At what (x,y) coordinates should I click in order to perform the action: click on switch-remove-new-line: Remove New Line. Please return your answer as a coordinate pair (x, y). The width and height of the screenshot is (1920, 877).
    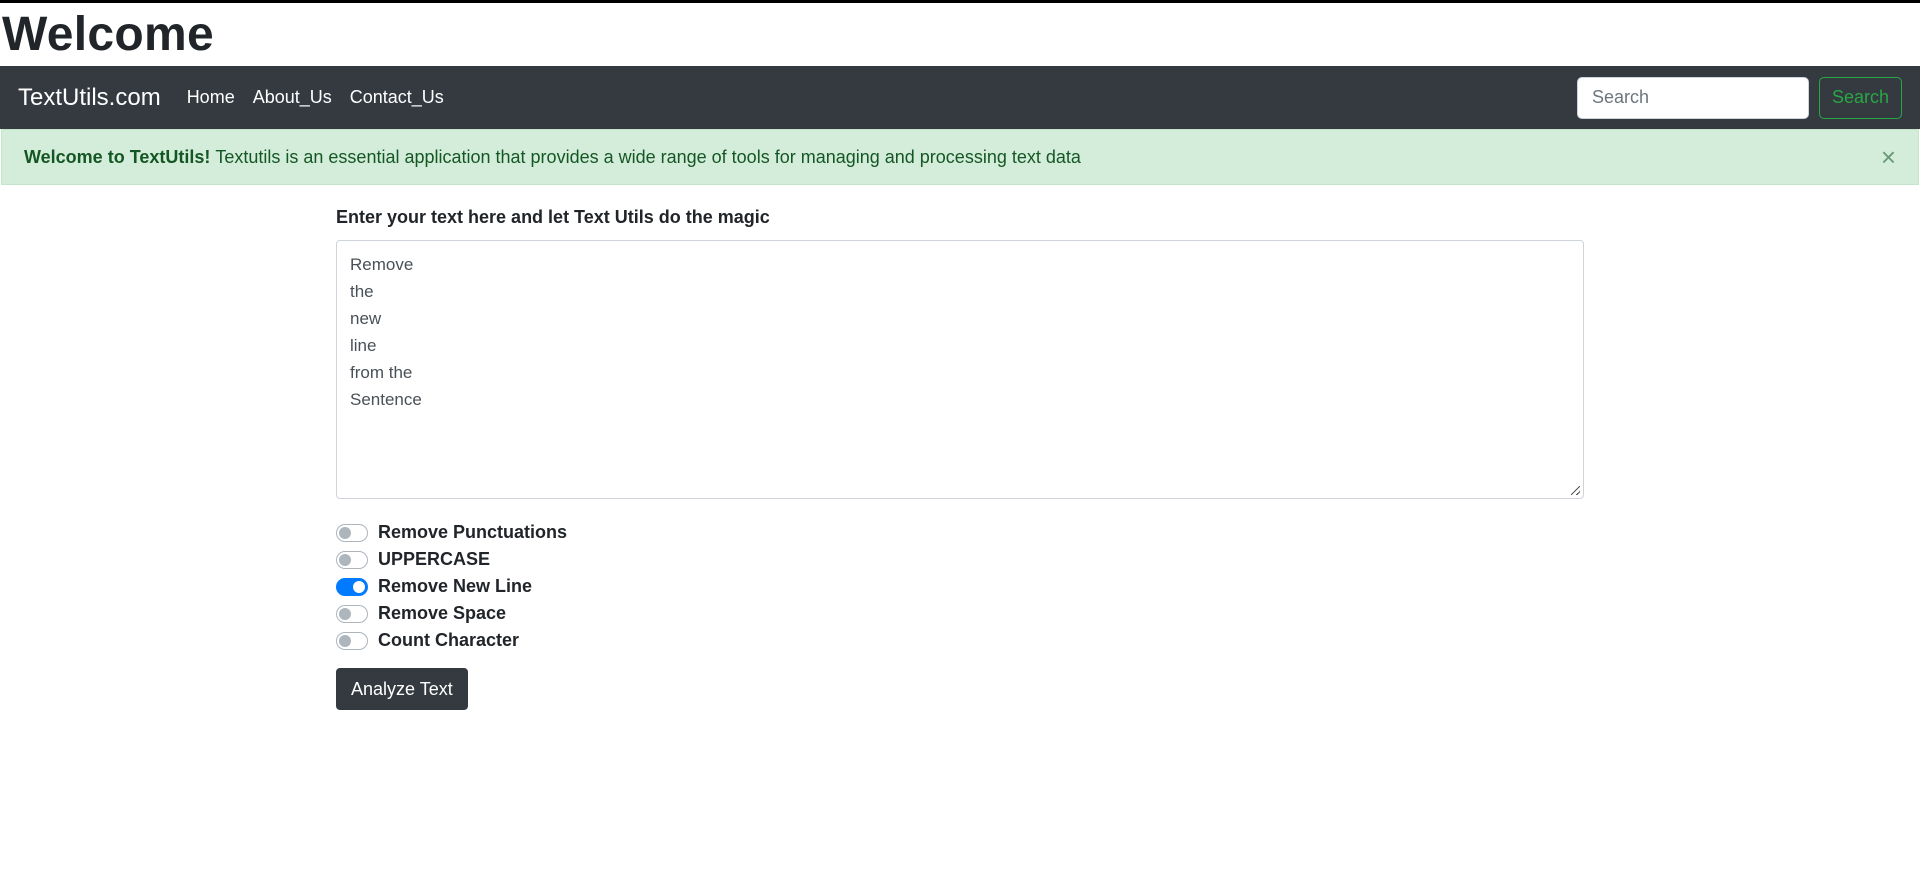
    Looking at the image, I should click on (960, 586).